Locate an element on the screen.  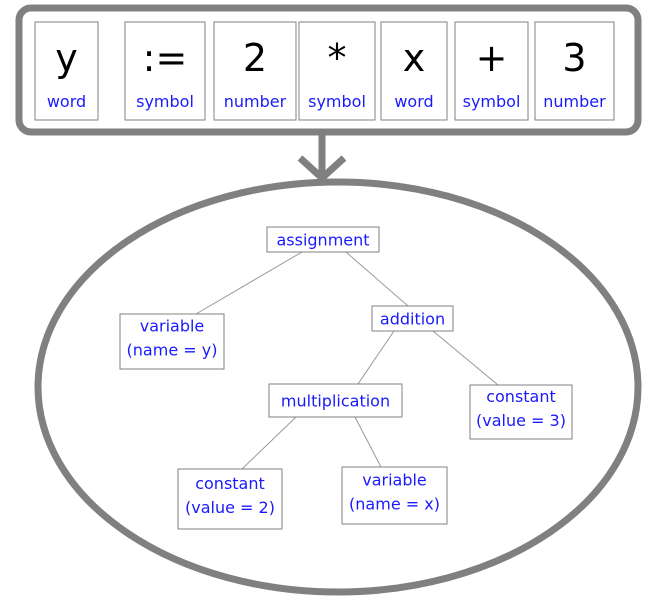
token-box: + symbol is located at coordinates (491, 71).